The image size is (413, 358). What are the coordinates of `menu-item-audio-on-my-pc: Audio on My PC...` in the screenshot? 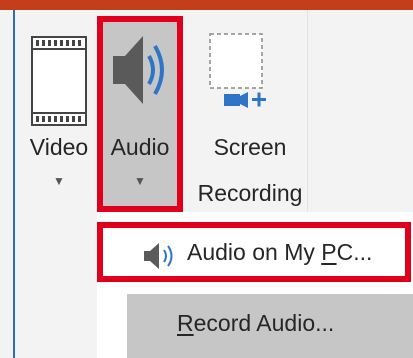 It's located at (254, 252).